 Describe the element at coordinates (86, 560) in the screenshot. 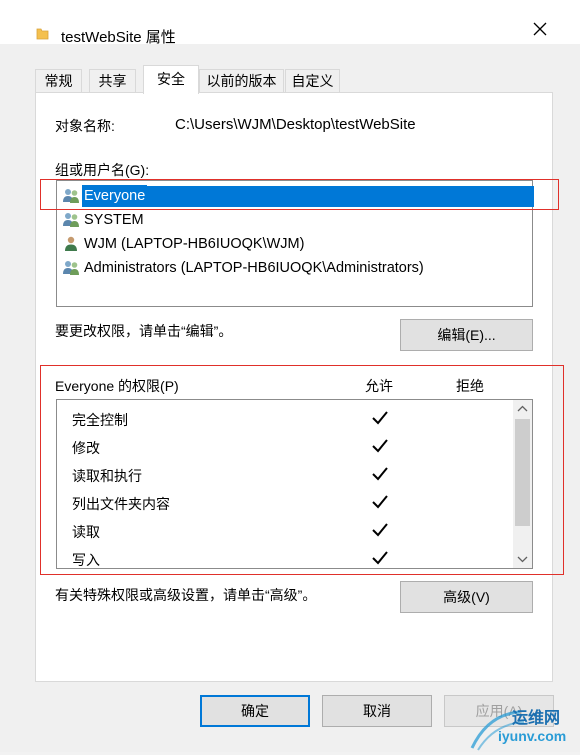

I see `permission-name: 写入` at that location.